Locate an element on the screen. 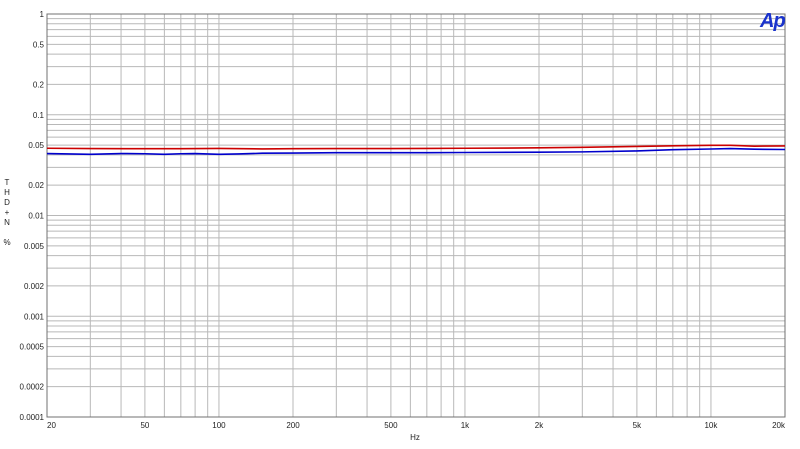 Image resolution: width=800 pixels, height=449 pixels. x-tick-label: 50 is located at coordinates (144, 425).